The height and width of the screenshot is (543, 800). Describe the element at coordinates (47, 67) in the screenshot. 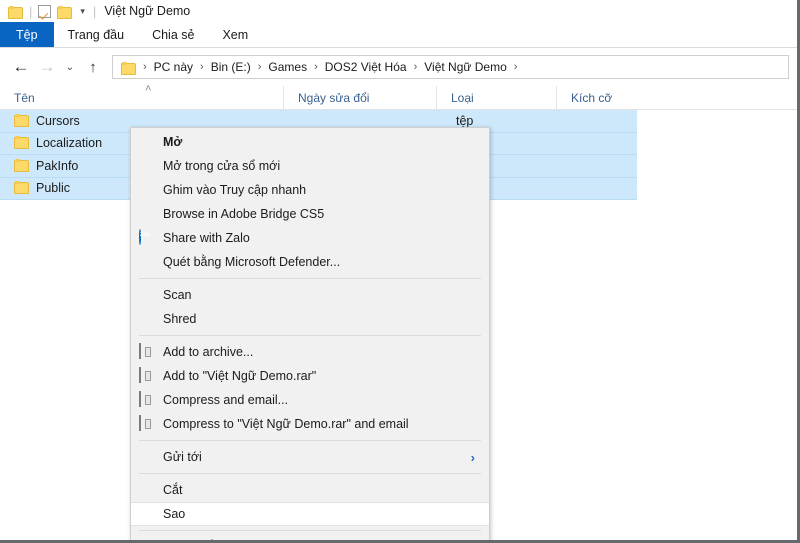

I see `arrow-right-icon: →` at that location.